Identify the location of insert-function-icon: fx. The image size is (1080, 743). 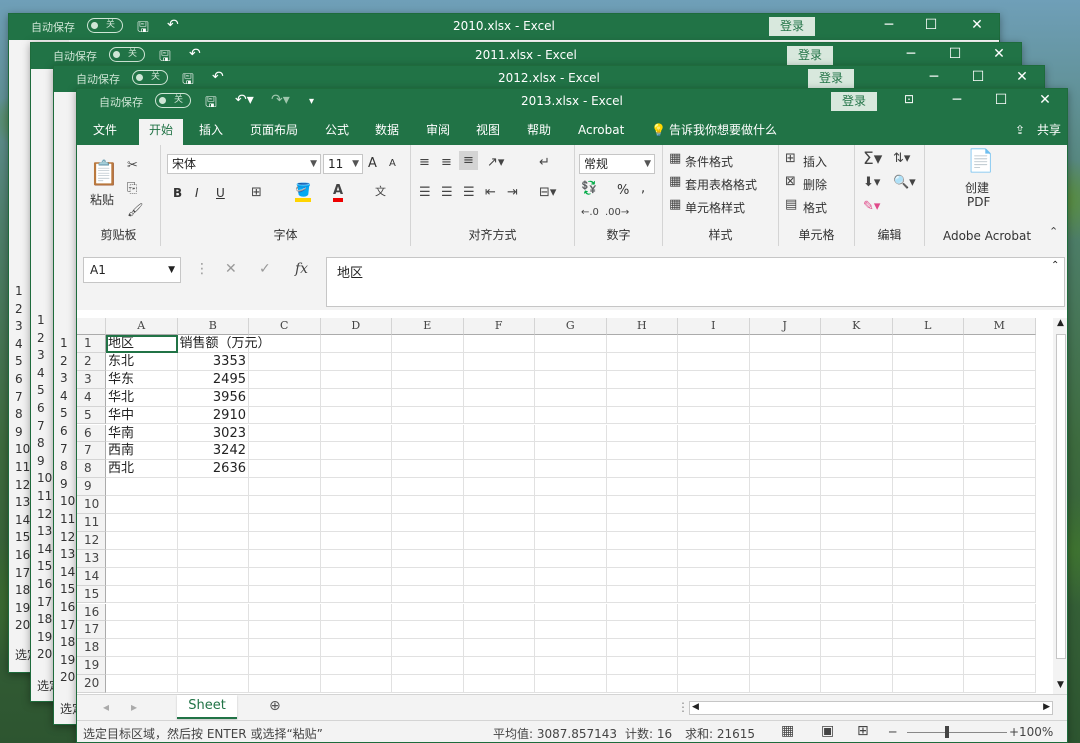
(301, 269).